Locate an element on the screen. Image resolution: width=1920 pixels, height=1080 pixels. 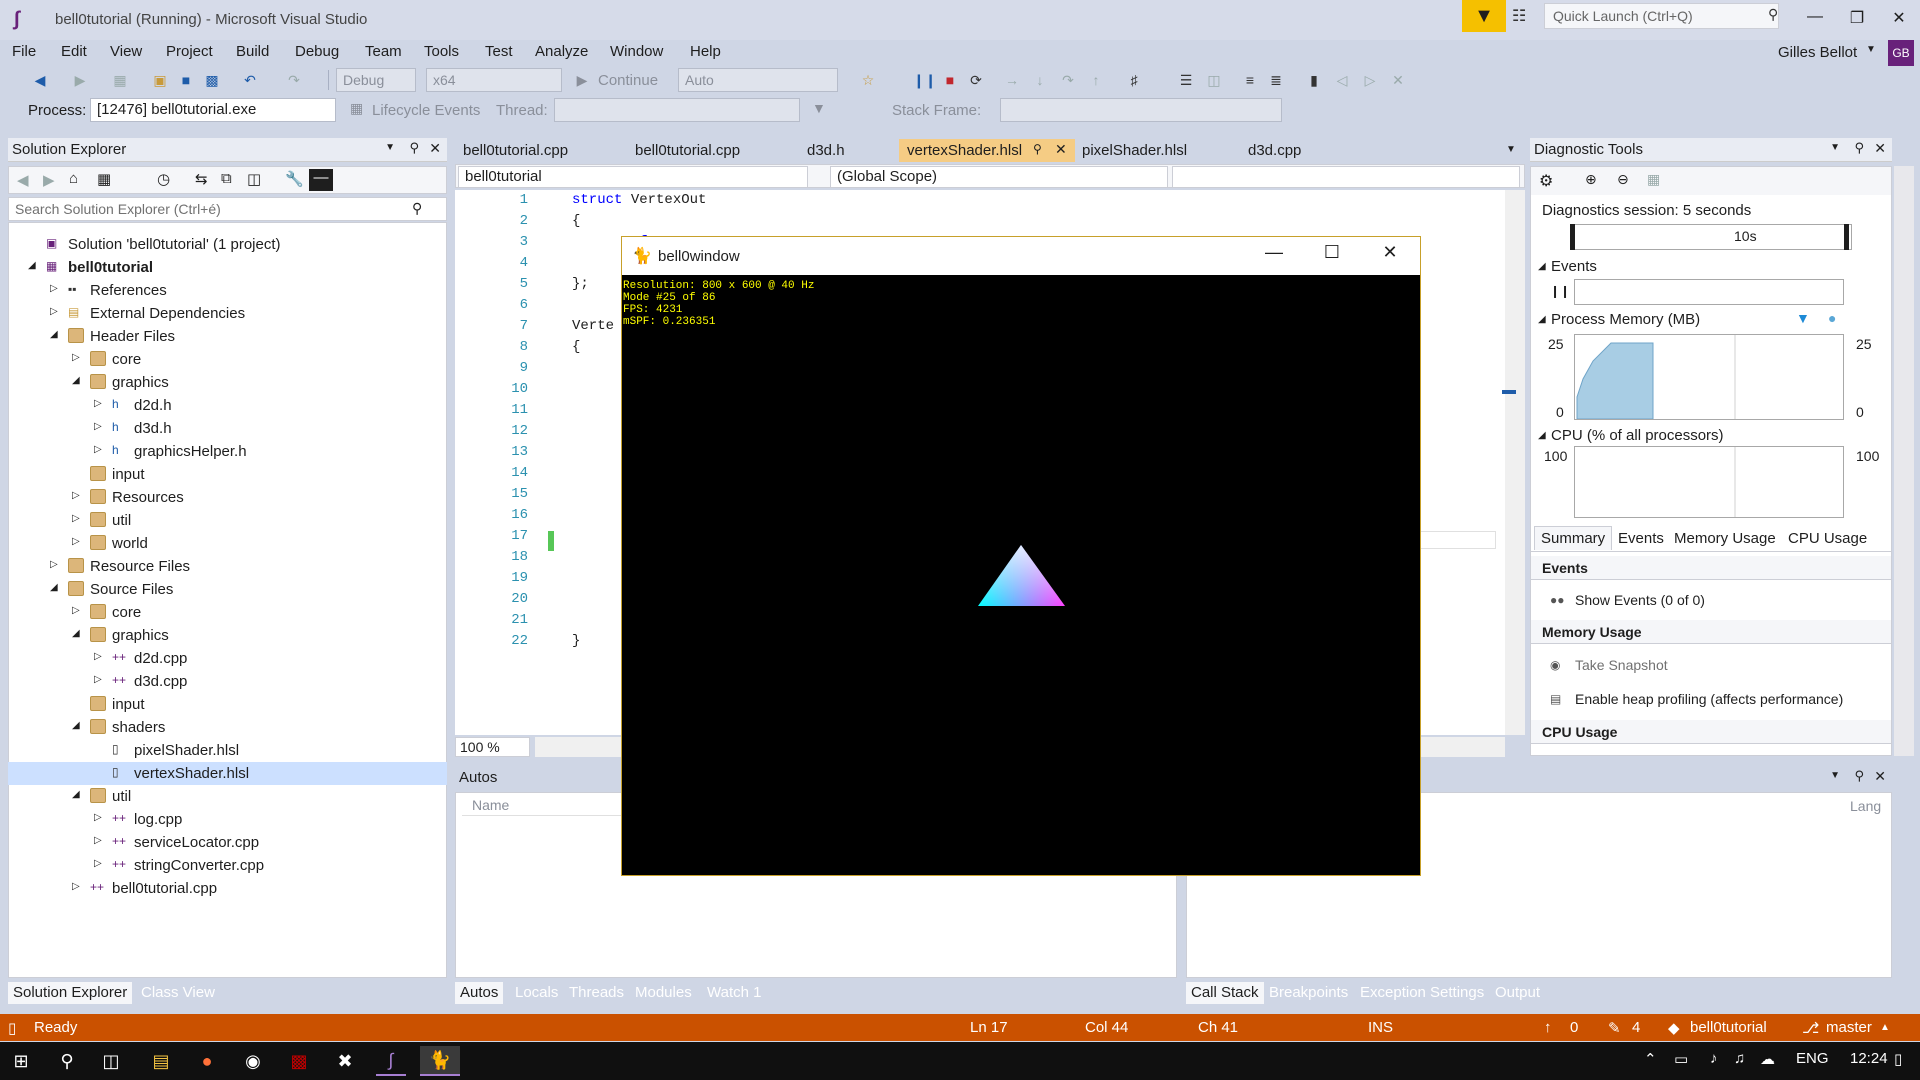
battery-icon: ▭ is located at coordinates (1681, 1059).